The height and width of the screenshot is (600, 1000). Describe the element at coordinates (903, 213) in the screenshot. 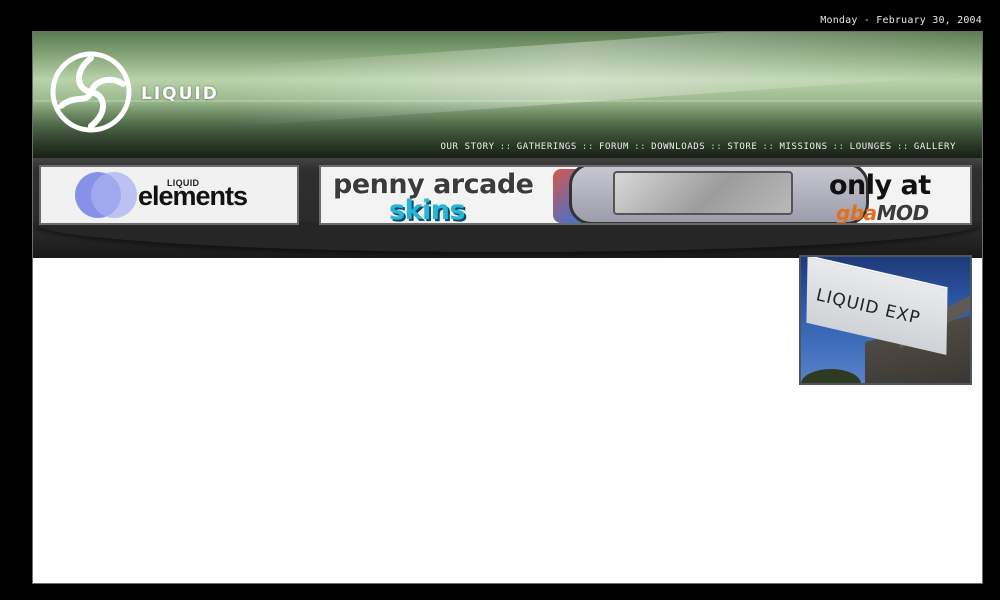

I see `gbamod-mod: MOD` at that location.